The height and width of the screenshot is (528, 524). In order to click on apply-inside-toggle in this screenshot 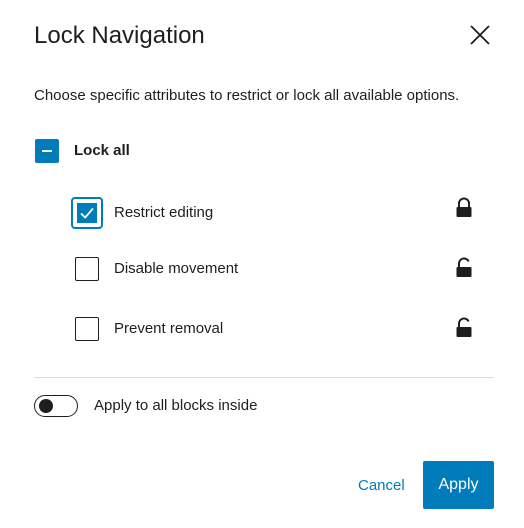, I will do `click(56, 406)`.